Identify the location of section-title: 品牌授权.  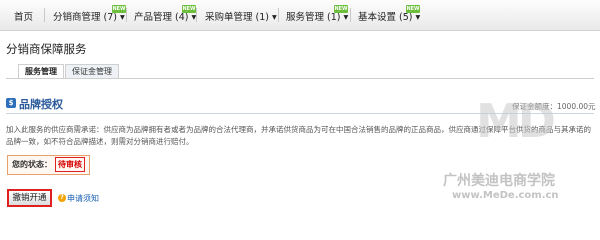
(41, 104).